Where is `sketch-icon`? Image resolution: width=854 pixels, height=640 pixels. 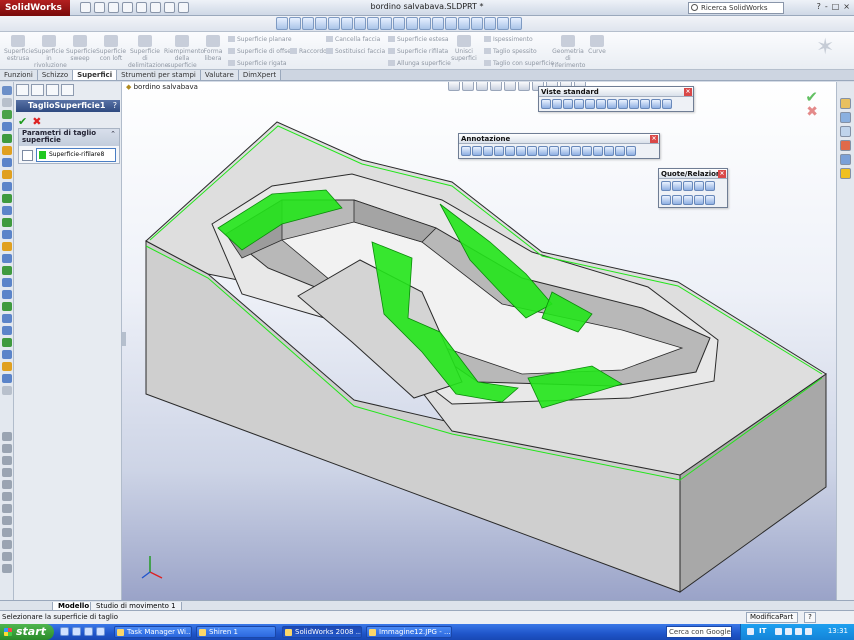 sketch-icon is located at coordinates (7, 90).